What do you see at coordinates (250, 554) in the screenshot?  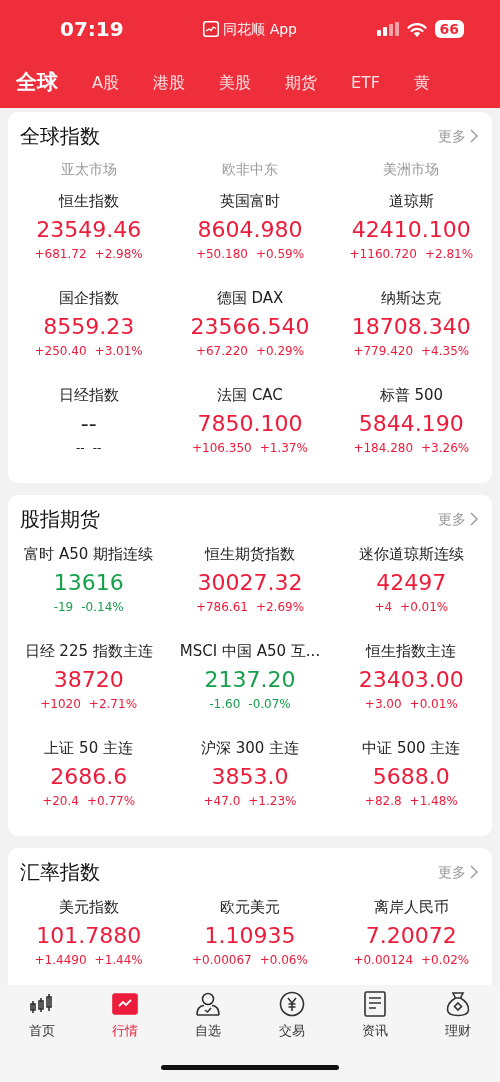 I see `quote-name: 恒生期货指数` at bounding box center [250, 554].